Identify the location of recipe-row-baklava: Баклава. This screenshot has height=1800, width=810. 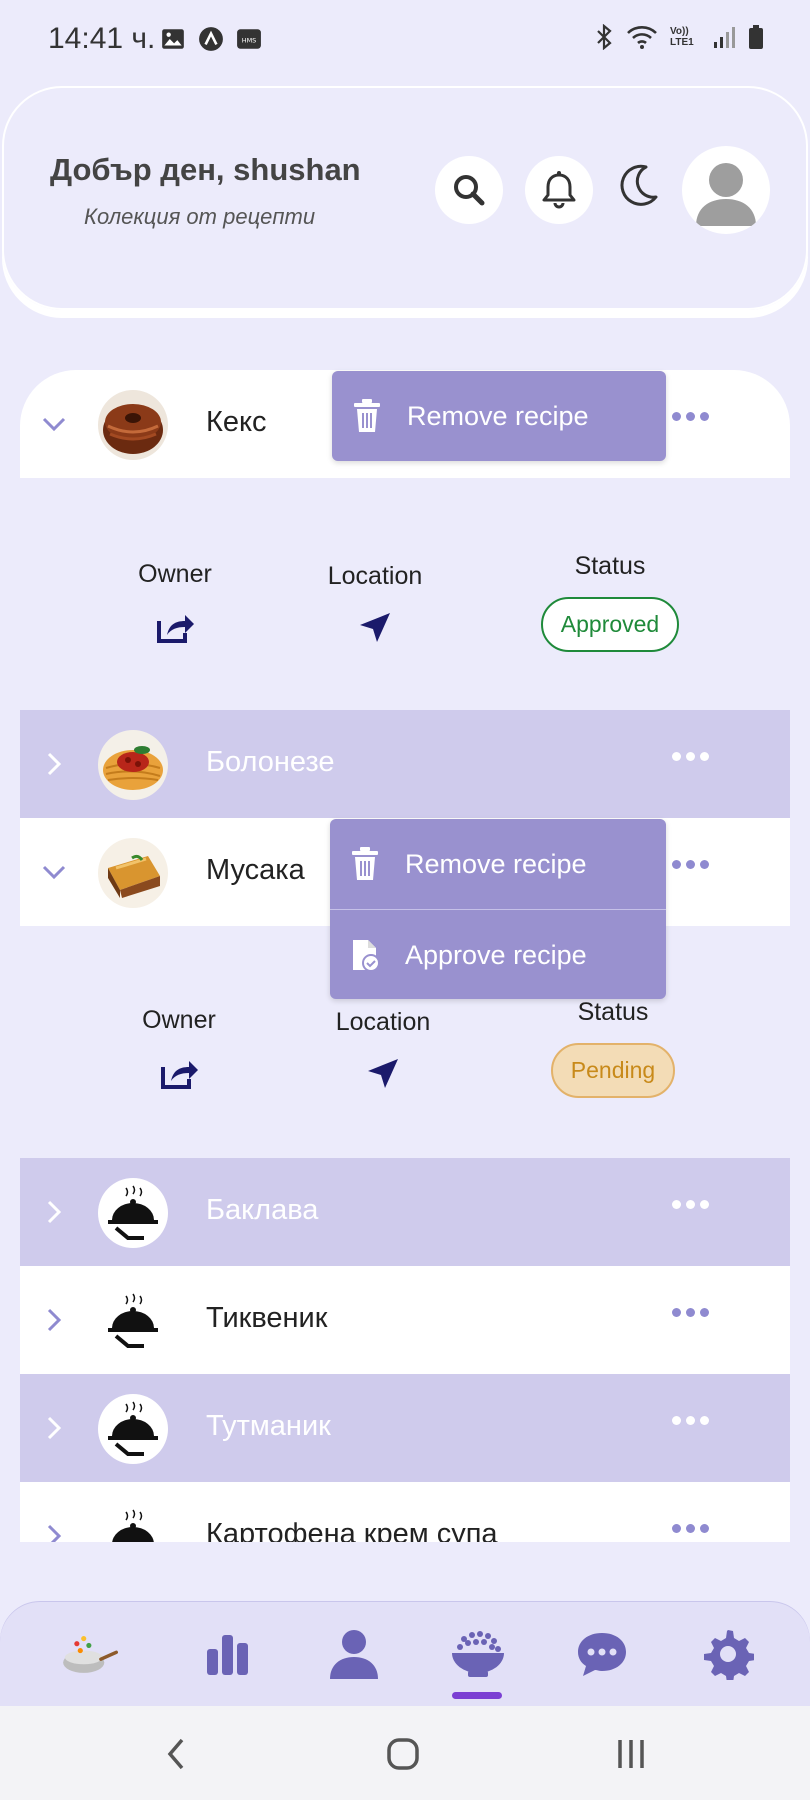
(405, 1212).